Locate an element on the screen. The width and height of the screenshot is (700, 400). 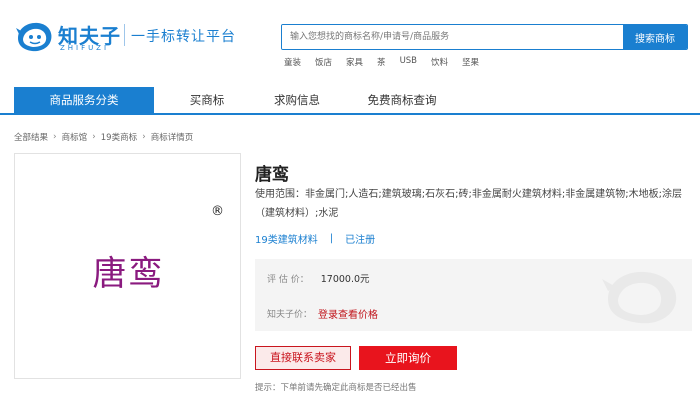
usage-scope-label: 使用范围： is located at coordinates (280, 194).